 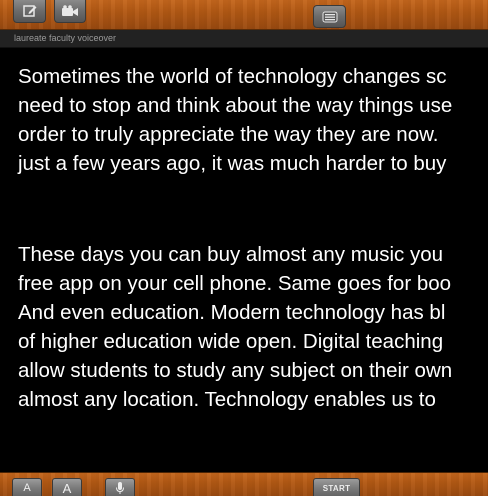 I want to click on microphone-icon, so click(x=120, y=488).